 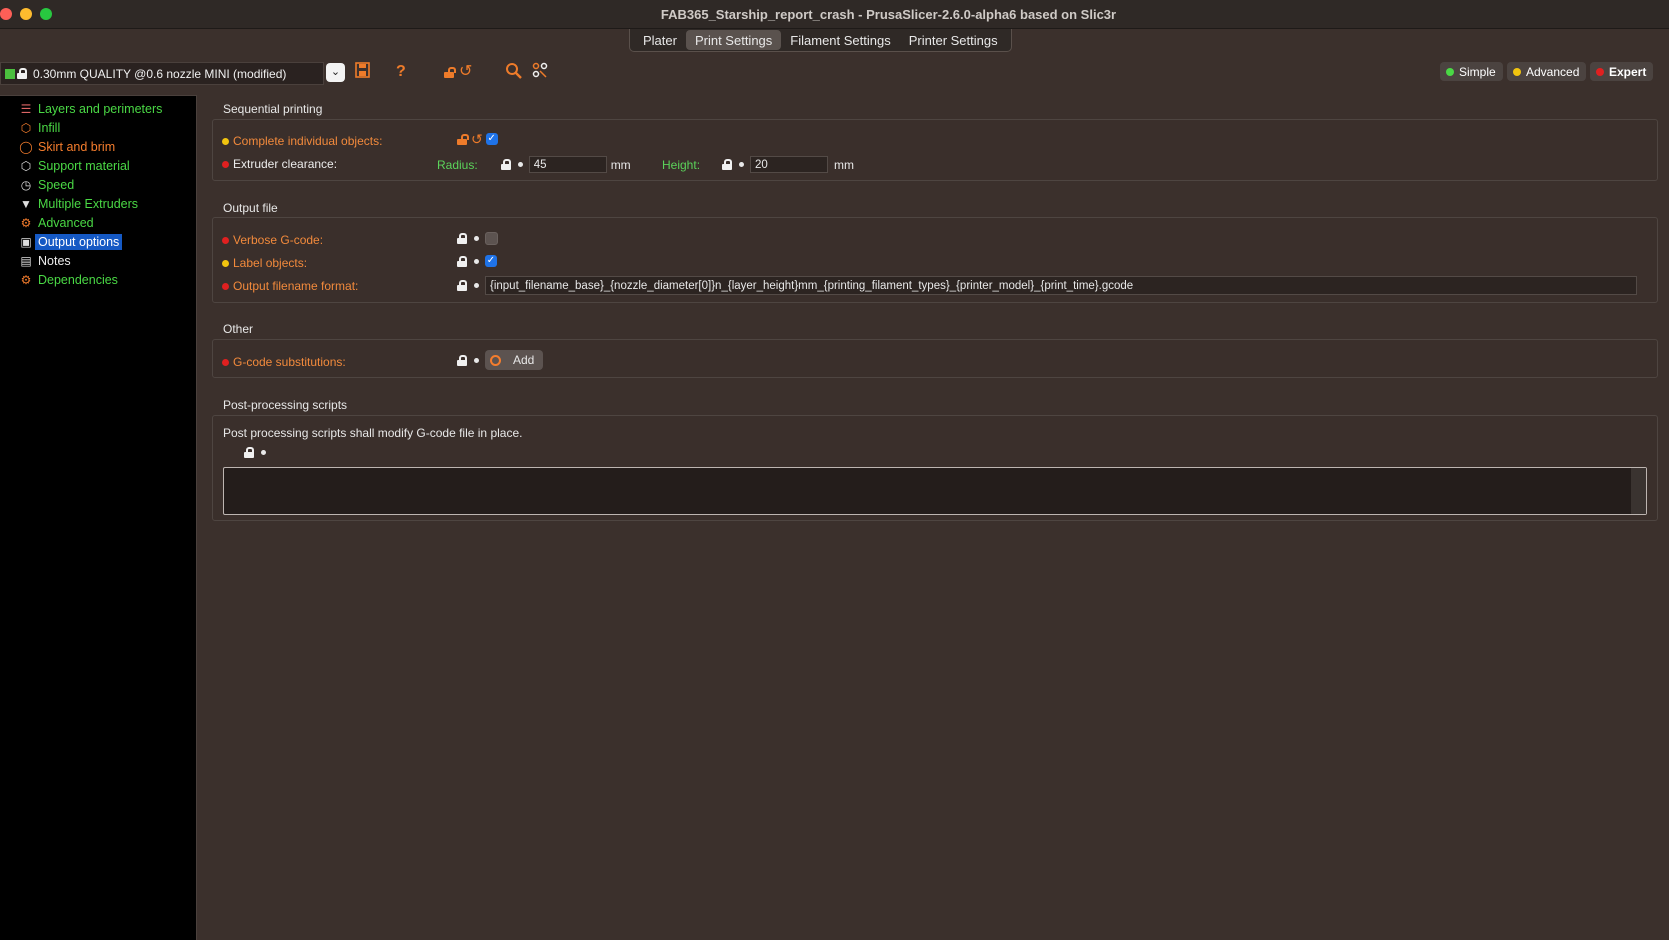 What do you see at coordinates (335, 72) in the screenshot?
I see `chevron-down-icon: ⌄` at bounding box center [335, 72].